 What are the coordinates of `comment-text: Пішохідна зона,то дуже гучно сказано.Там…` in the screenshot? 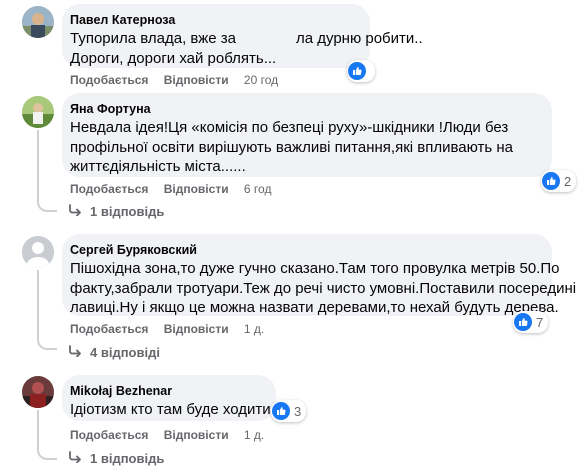 It's located at (323, 288).